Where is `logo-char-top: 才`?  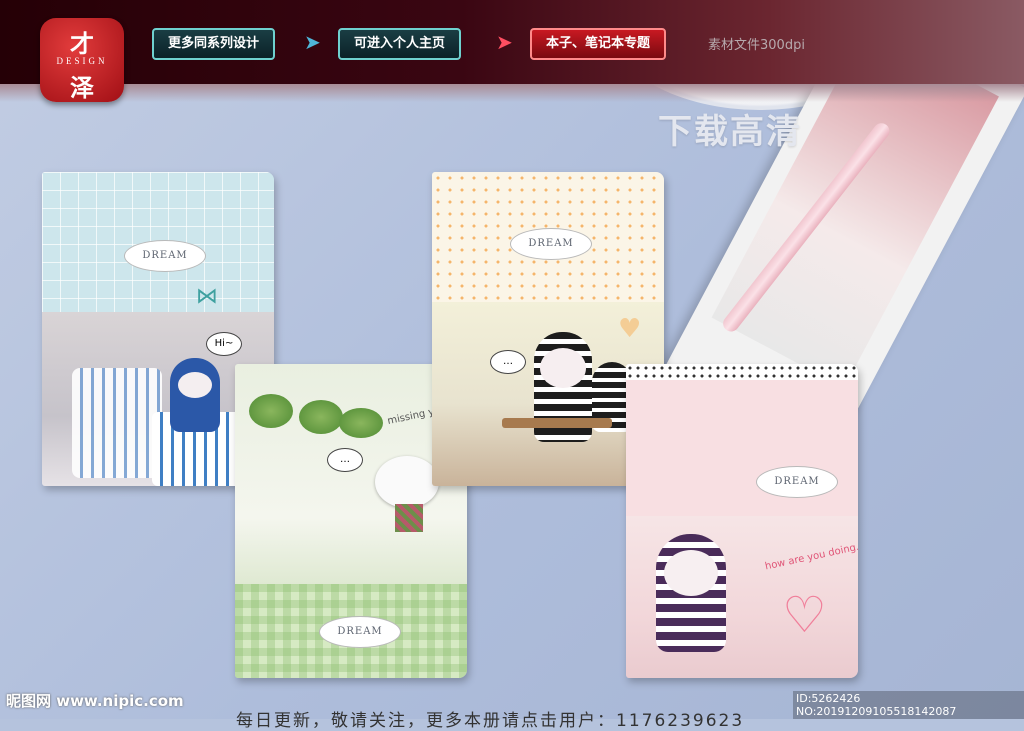 logo-char-top: 才 is located at coordinates (82, 43).